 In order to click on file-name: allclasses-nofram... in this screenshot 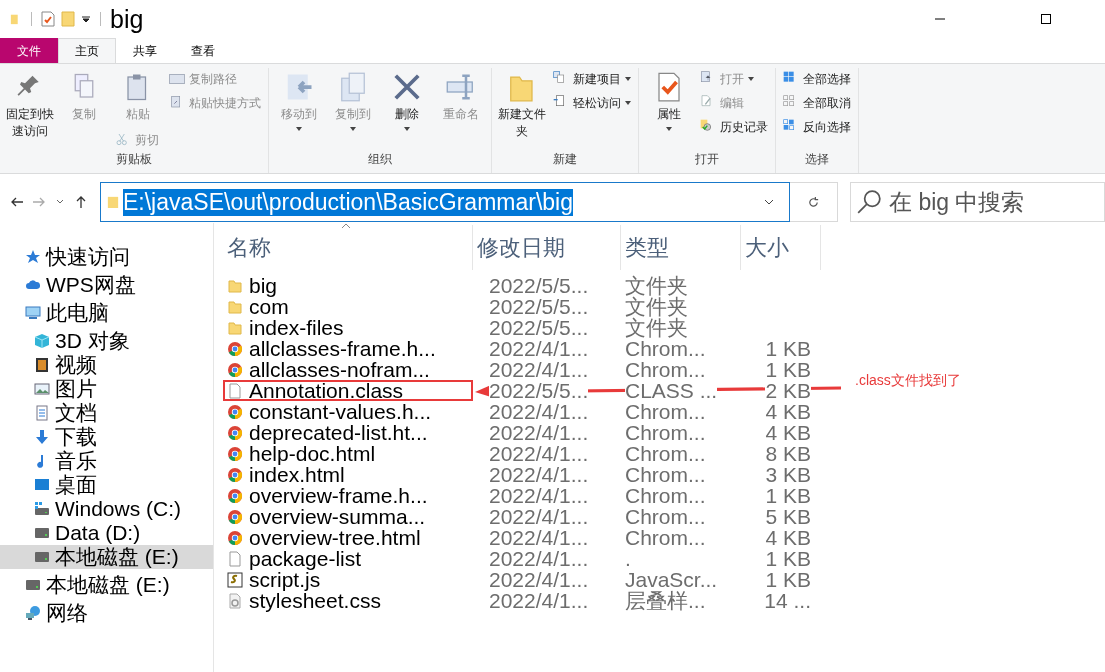, I will do `click(339, 369)`.